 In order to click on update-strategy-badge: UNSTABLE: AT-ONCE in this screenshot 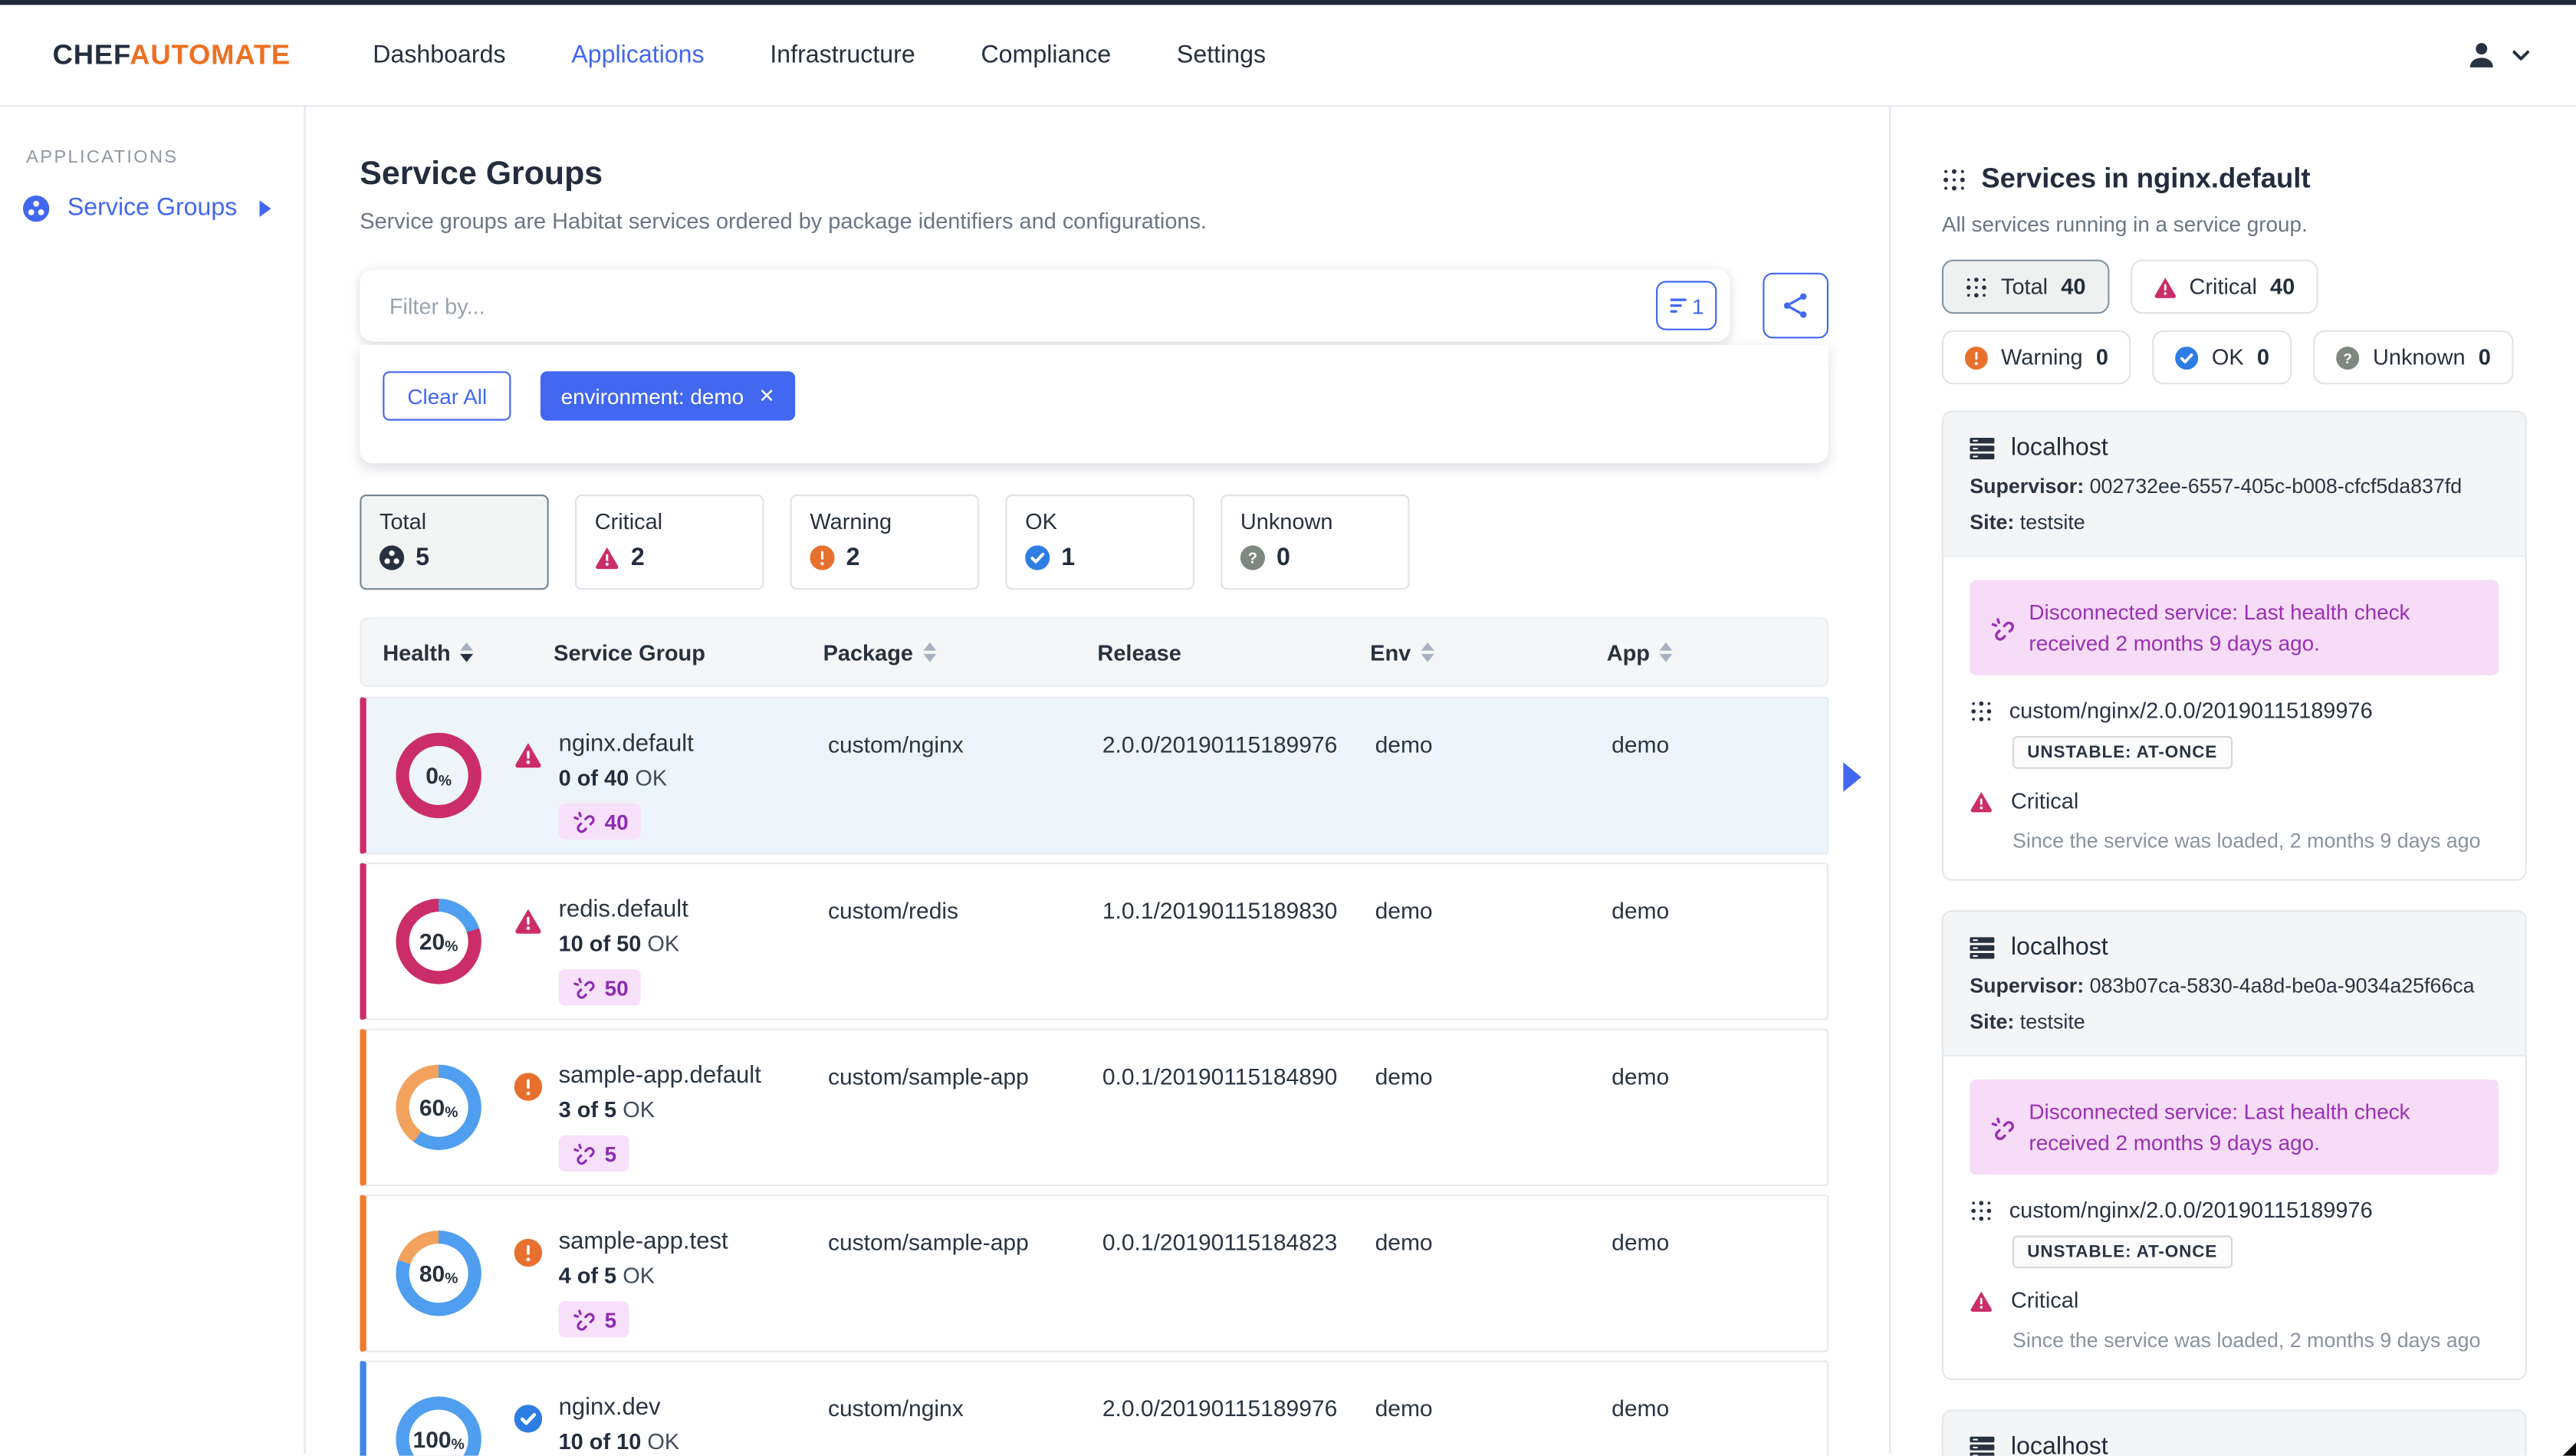, I will do `click(2123, 1252)`.